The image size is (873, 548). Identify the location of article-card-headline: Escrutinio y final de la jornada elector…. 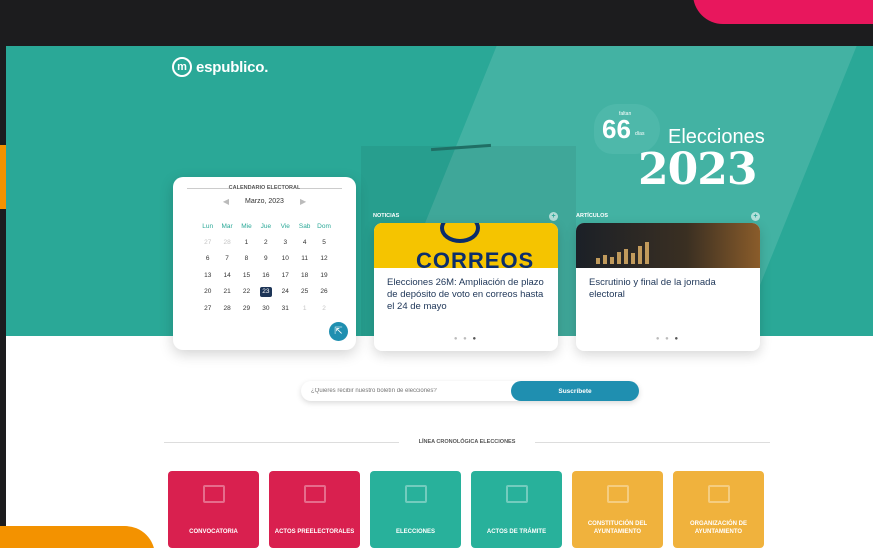
(669, 289).